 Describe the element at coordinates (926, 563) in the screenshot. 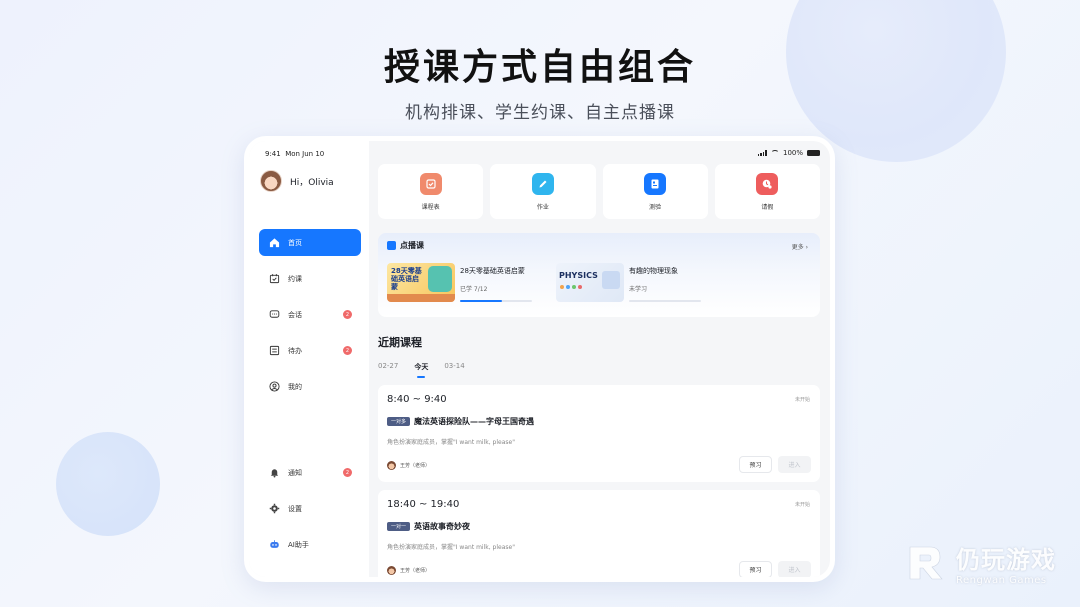

I see `watermark-logo` at that location.